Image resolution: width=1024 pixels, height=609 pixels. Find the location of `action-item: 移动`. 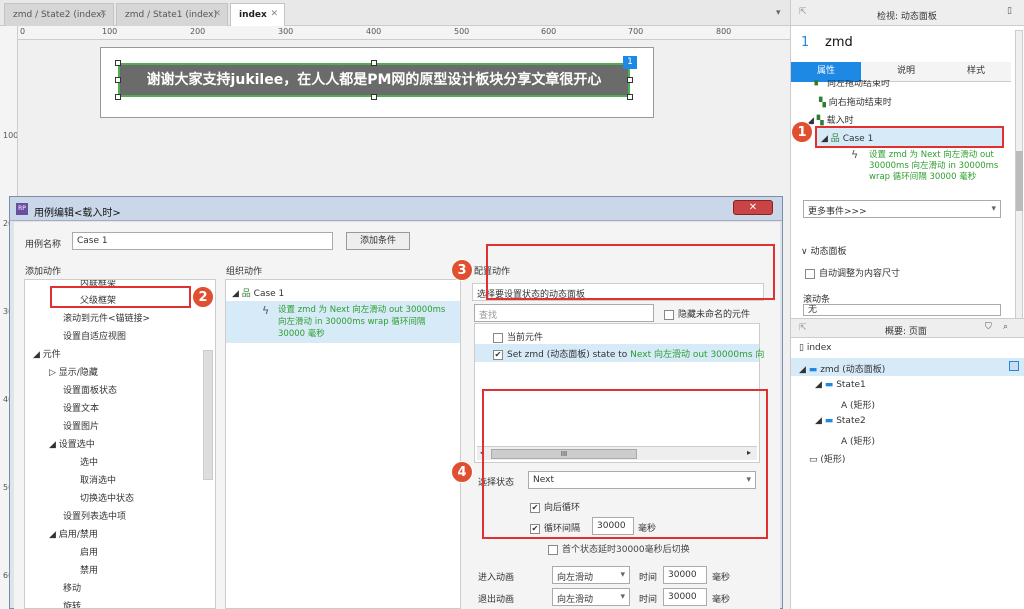

action-item: 移动 is located at coordinates (72, 587).